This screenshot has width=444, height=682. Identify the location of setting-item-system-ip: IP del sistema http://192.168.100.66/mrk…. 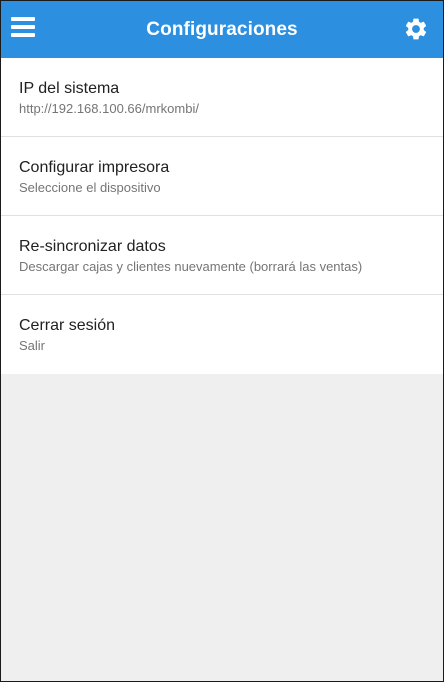
(222, 97).